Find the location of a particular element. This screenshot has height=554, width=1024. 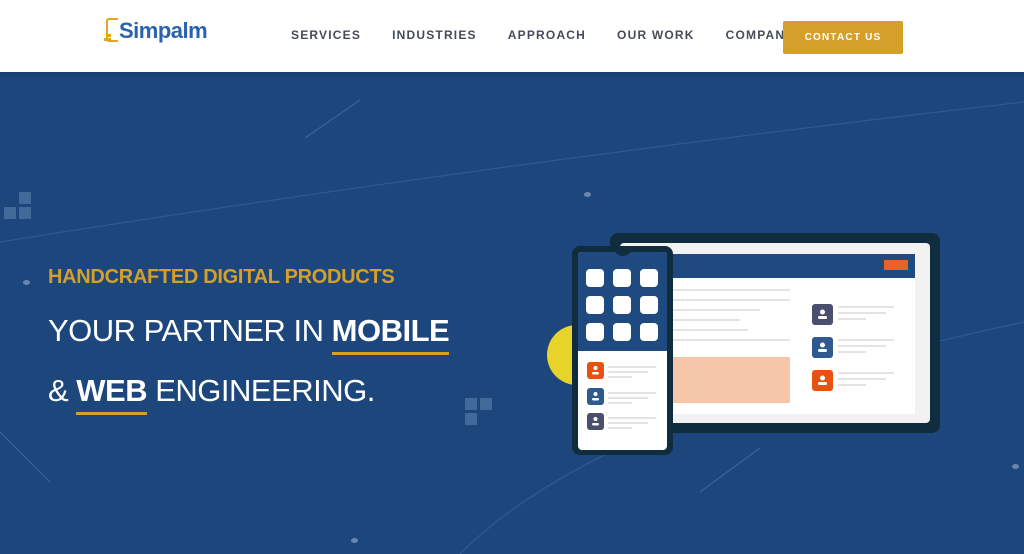

web-image-placeholder is located at coordinates (730, 380).